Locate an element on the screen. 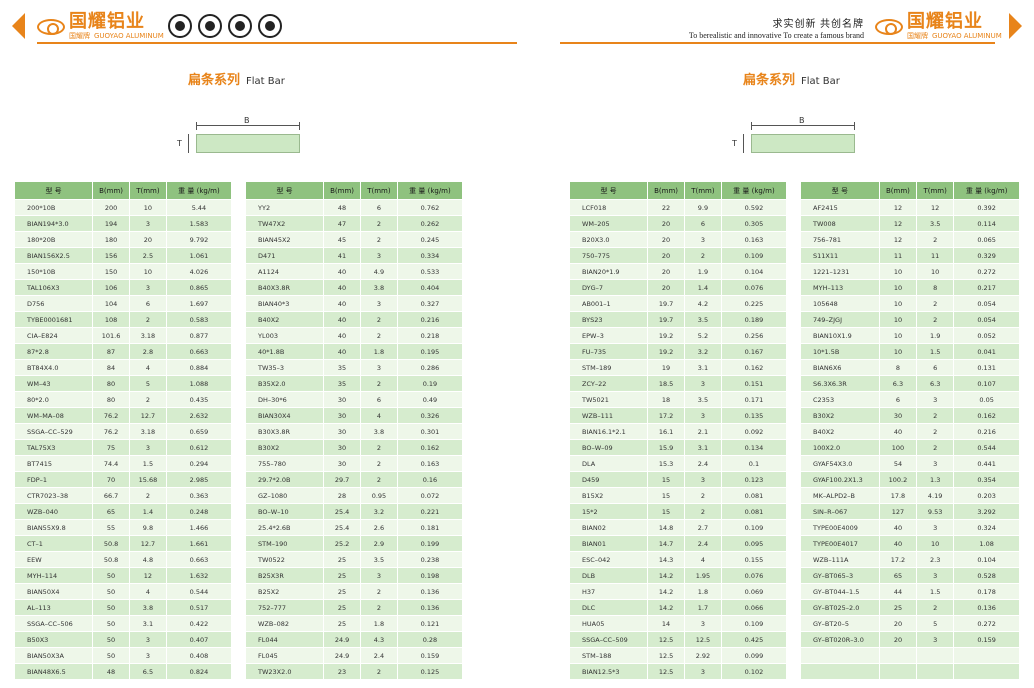 The width and height of the screenshot is (1034, 688). thickness-cell: 2.8 is located at coordinates (148, 351).